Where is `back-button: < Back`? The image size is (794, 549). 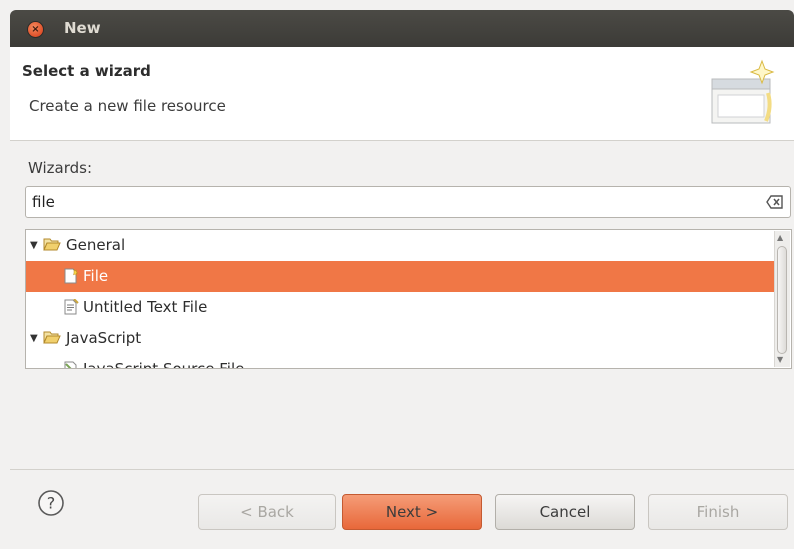
back-button: < Back is located at coordinates (267, 512).